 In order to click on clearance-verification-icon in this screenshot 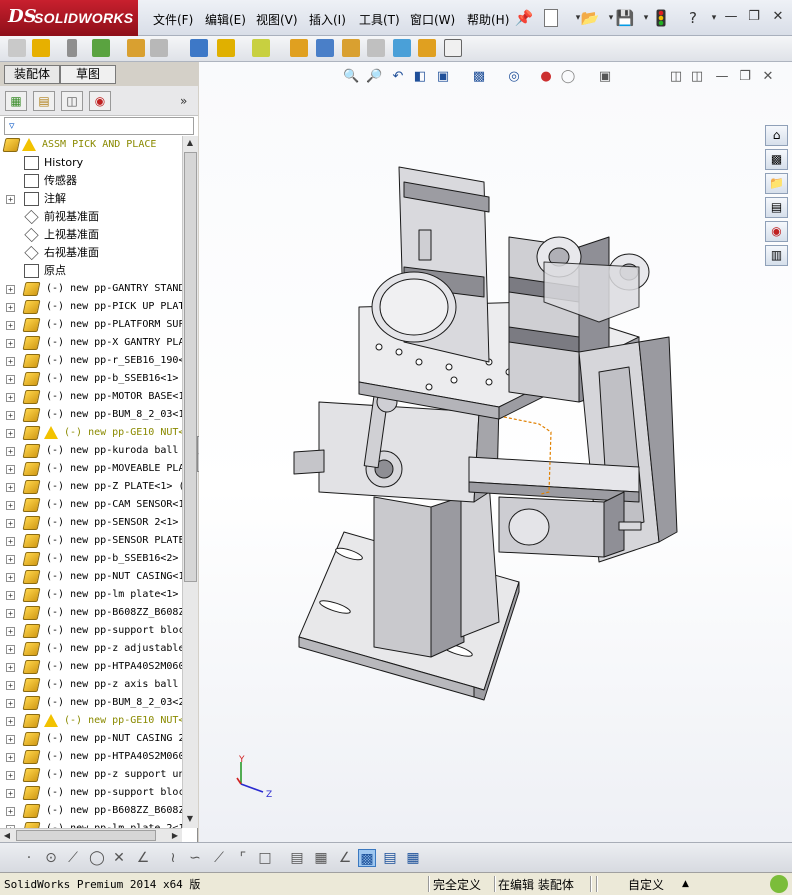, I will do `click(427, 48)`.